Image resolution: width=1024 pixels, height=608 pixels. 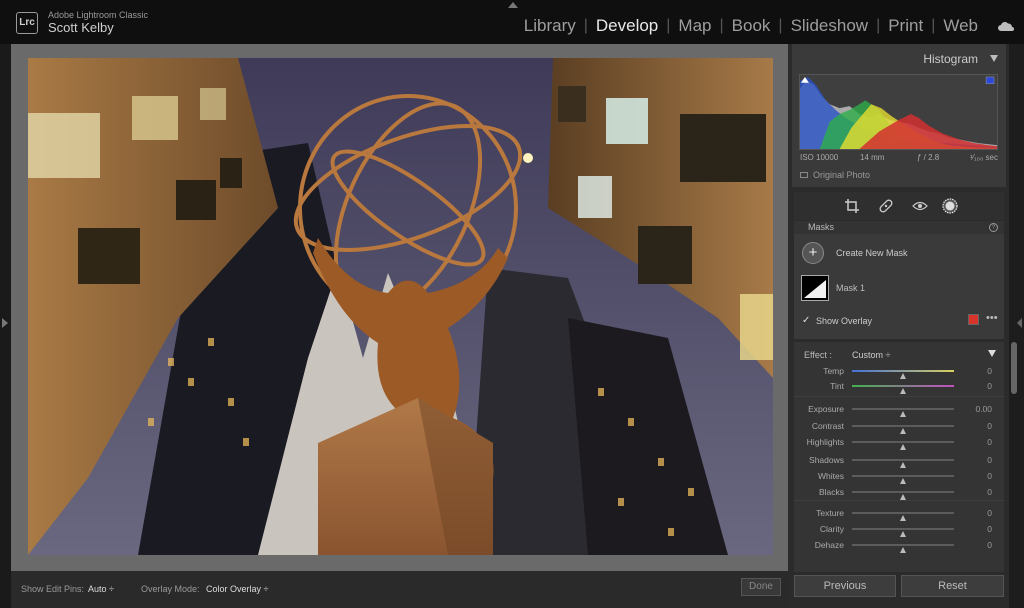 What do you see at coordinates (830, 26) in the screenshot?
I see `module-slideshow: Slideshow` at bounding box center [830, 26].